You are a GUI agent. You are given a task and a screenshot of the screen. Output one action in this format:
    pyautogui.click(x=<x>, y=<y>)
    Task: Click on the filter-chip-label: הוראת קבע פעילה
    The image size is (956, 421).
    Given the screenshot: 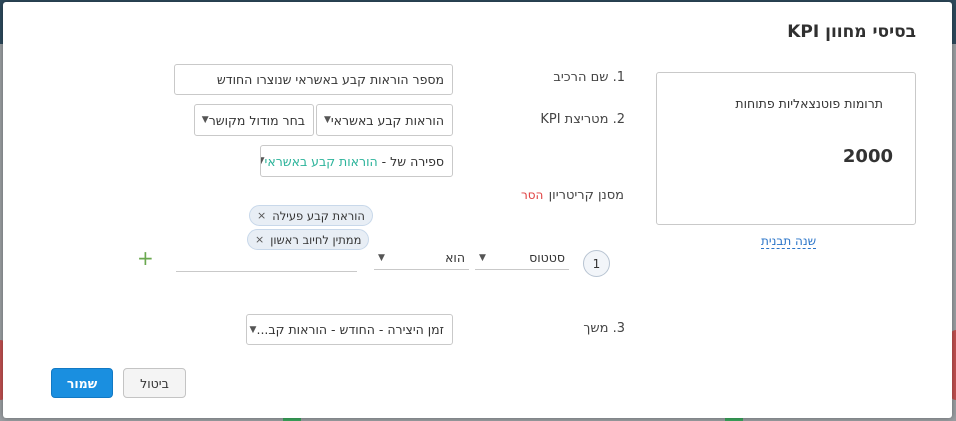 What is the action you would take?
    pyautogui.click(x=318, y=215)
    